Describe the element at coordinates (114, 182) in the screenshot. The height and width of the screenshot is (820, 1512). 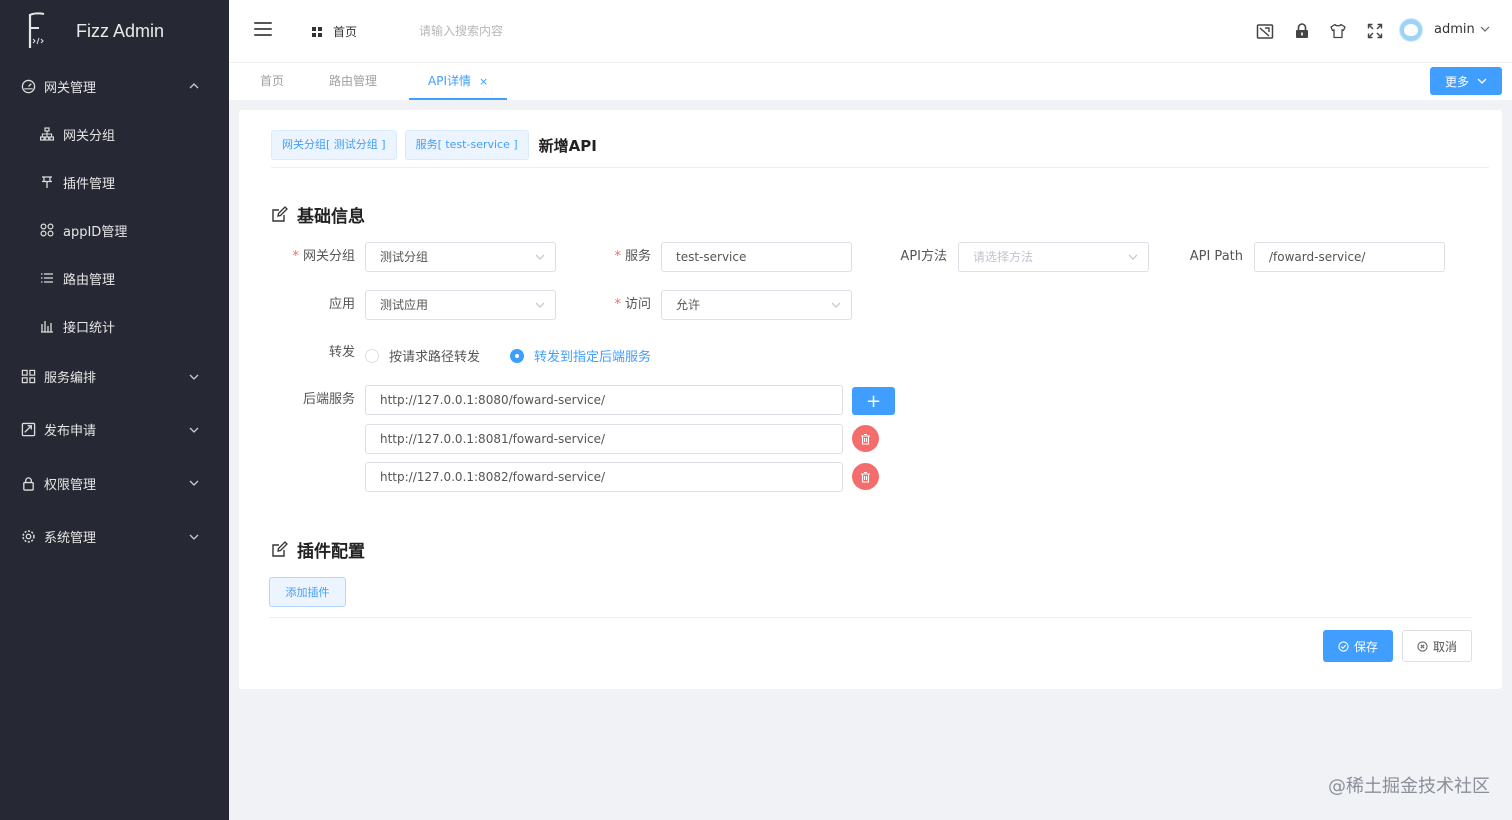
I see `sidebar-item-plugins: 插件管理` at that location.